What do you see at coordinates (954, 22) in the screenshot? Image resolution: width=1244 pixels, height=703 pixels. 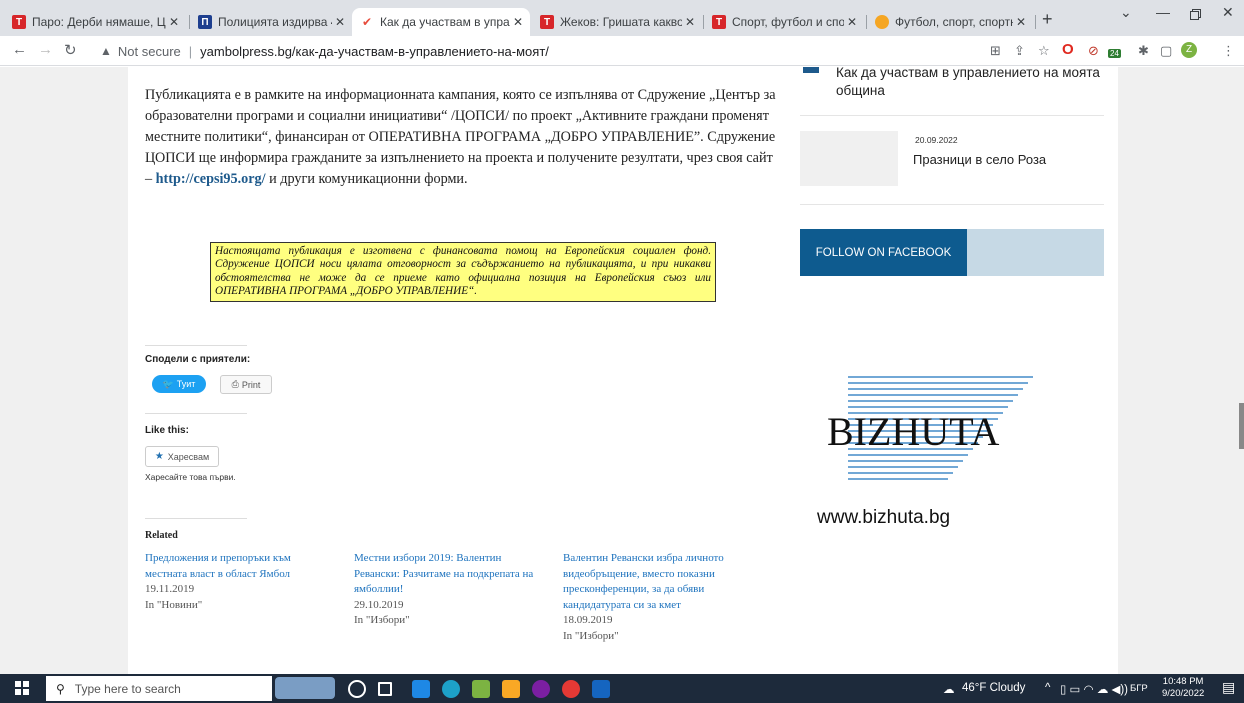 I see `tab-title: Футбол, спорт, спортни но` at bounding box center [954, 22].